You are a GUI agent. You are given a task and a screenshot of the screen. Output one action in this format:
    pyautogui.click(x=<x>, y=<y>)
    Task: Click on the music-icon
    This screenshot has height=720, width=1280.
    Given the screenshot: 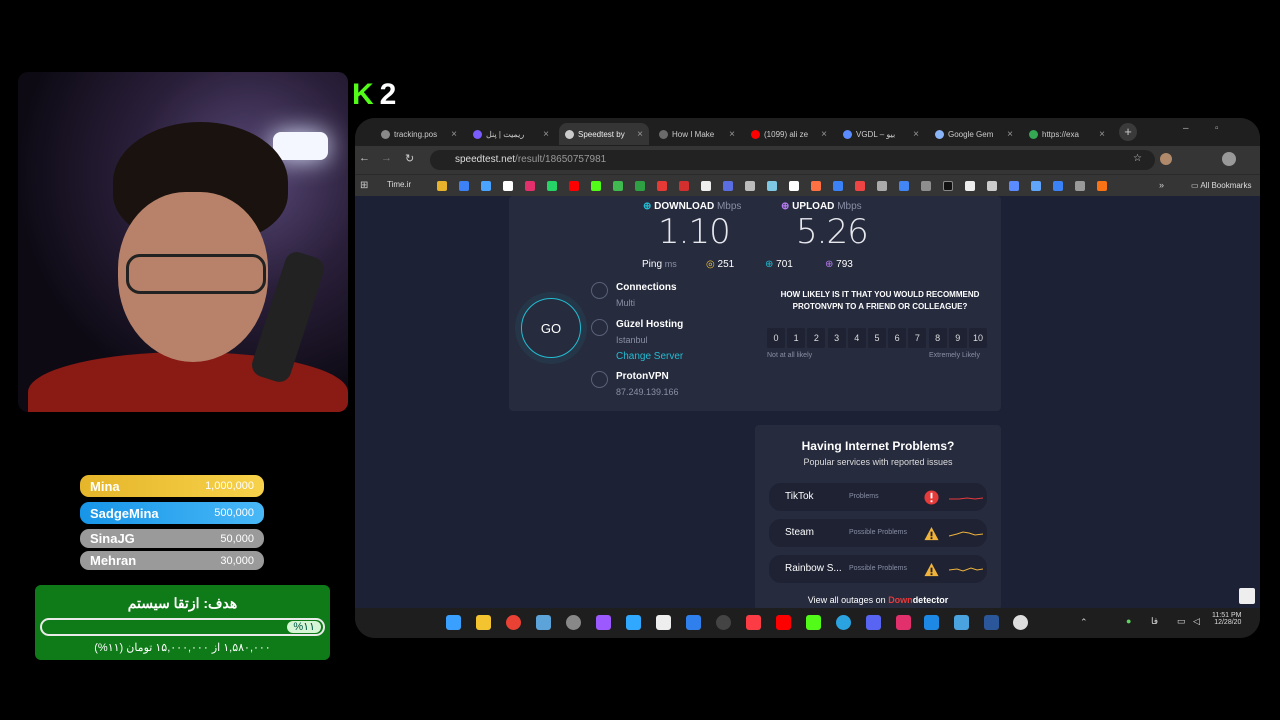 What is the action you would take?
    pyautogui.click(x=753, y=622)
    